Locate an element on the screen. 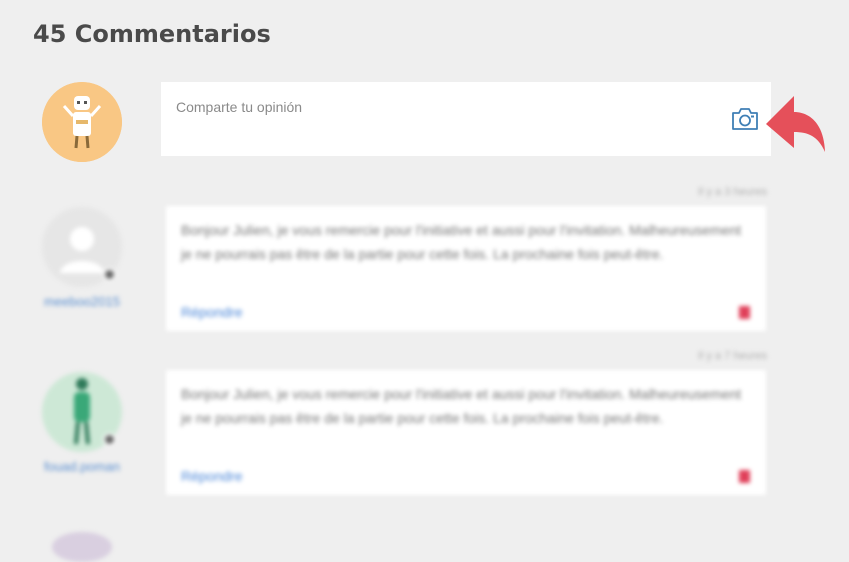  robot-avatar-icon is located at coordinates (82, 122).